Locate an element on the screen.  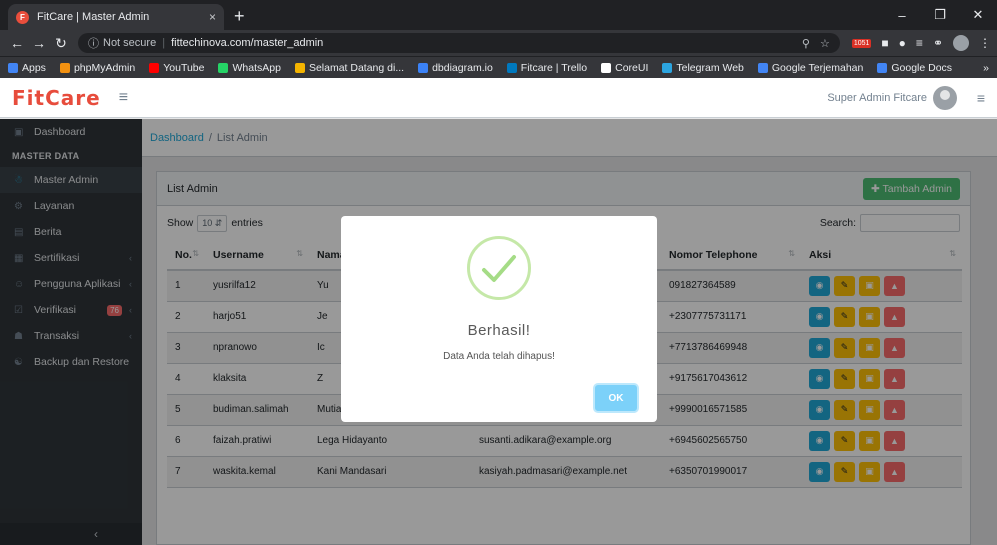
brand-logo: FitCare is located at coordinates (56, 98).